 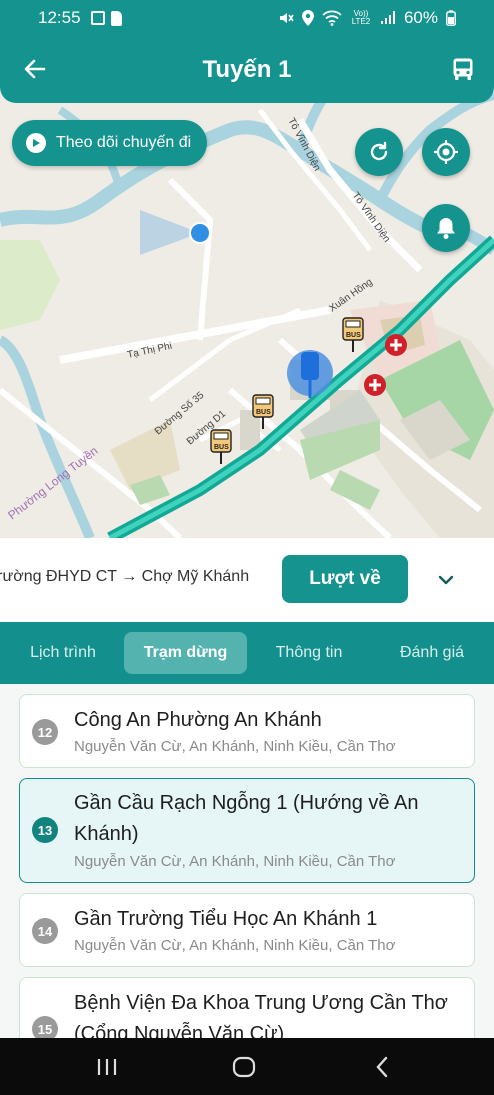 What do you see at coordinates (286, 18) in the screenshot?
I see `mute-icon` at bounding box center [286, 18].